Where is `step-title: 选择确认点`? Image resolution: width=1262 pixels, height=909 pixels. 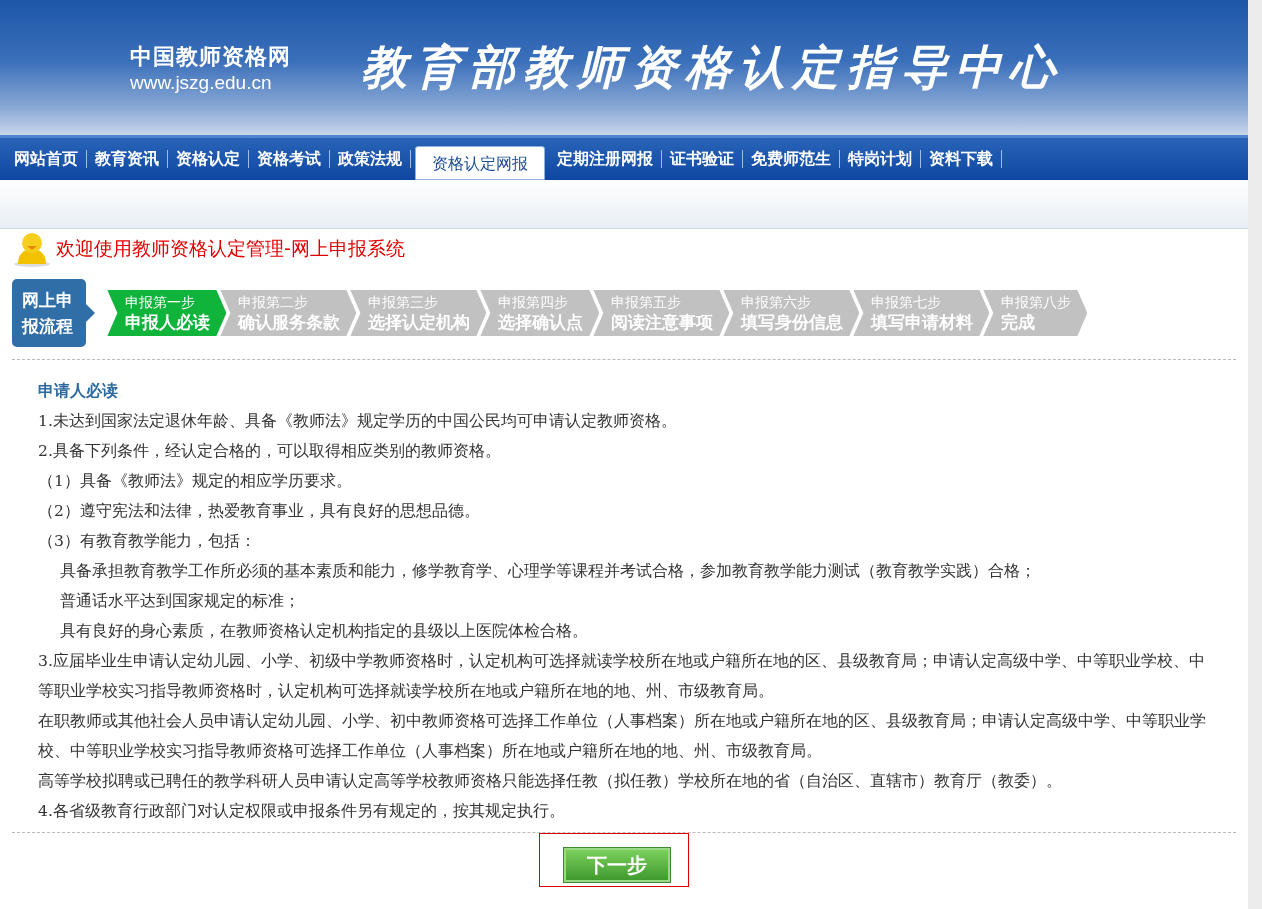
step-title: 选择确认点 is located at coordinates (541, 321).